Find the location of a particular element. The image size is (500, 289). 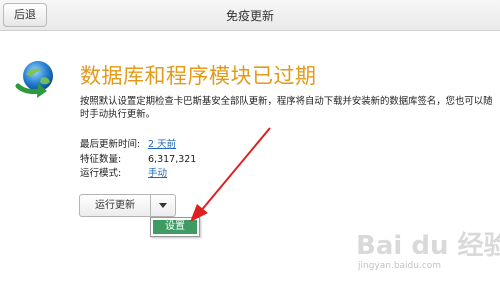

update-info: 最后更新时间: 2 天前 特征数量: 6,317,321 运行模式: 手动 is located at coordinates (138, 160).